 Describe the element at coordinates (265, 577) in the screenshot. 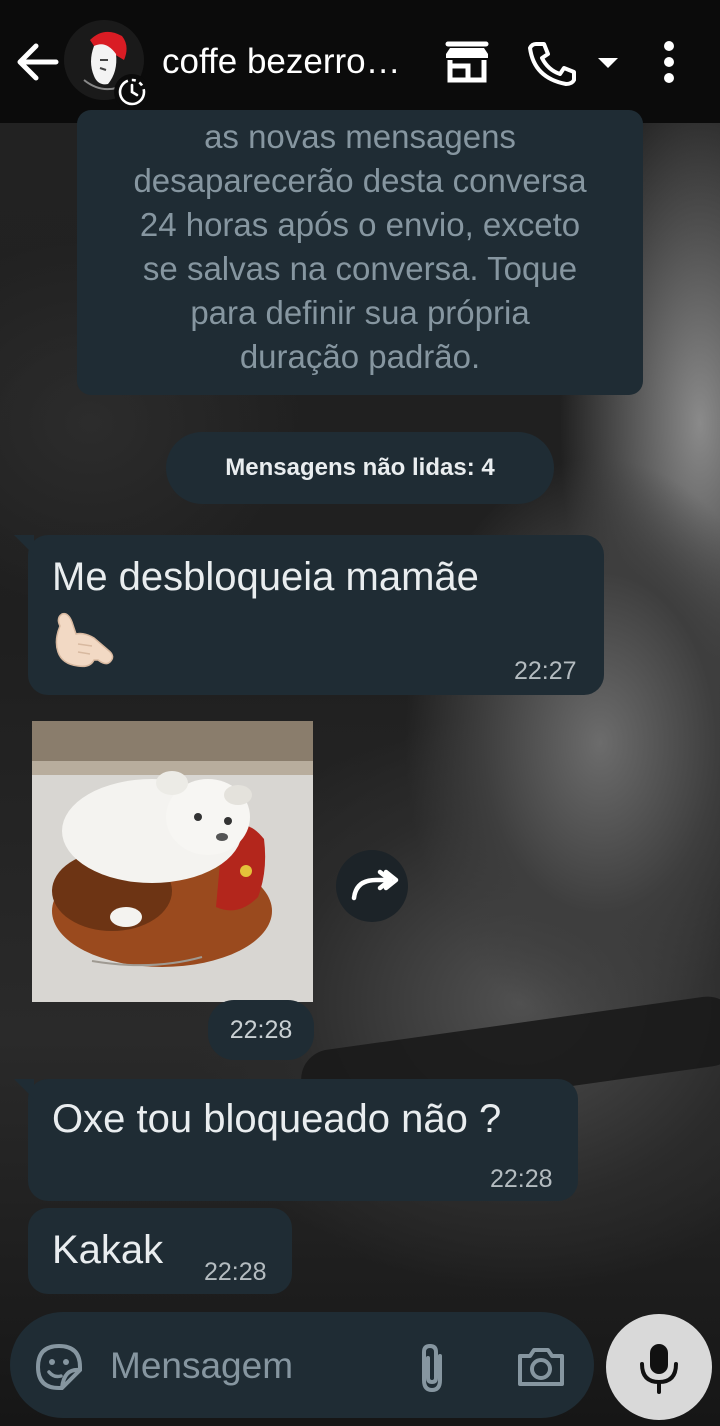

I see `message-text: Me desbloqueia mamãe` at that location.